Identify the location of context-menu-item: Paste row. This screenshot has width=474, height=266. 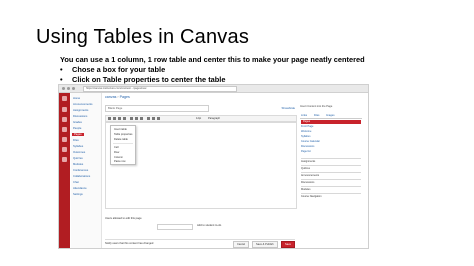
(120, 161).